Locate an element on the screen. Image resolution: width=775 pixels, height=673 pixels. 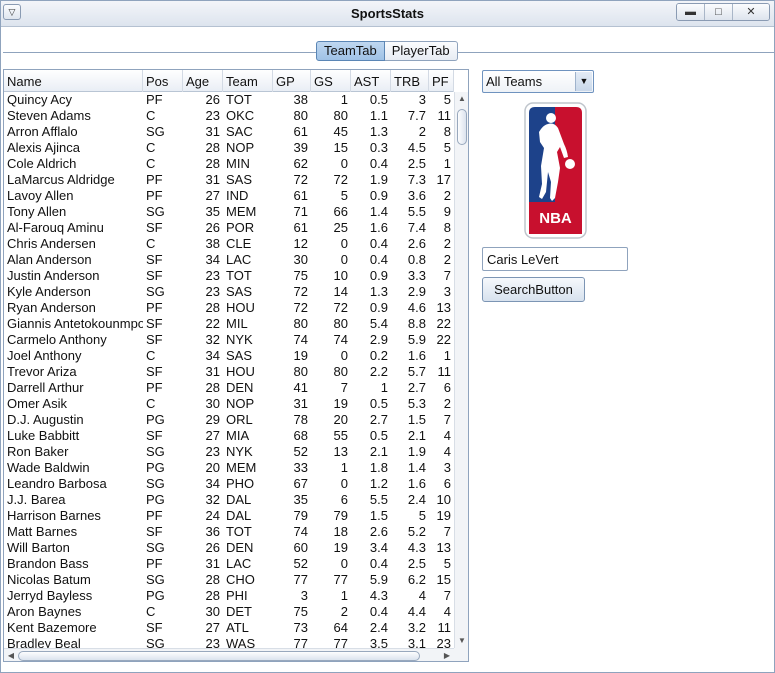
cell-pos: PF is located at coordinates (154, 515).